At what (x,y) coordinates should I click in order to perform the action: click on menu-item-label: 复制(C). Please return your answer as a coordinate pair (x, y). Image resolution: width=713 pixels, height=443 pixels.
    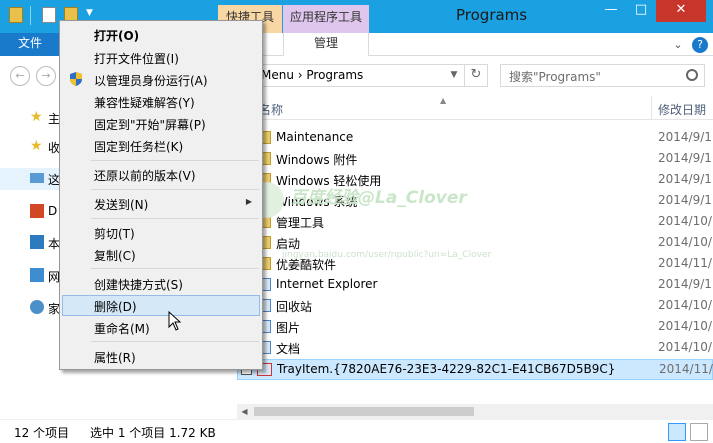
    Looking at the image, I should click on (115, 256).